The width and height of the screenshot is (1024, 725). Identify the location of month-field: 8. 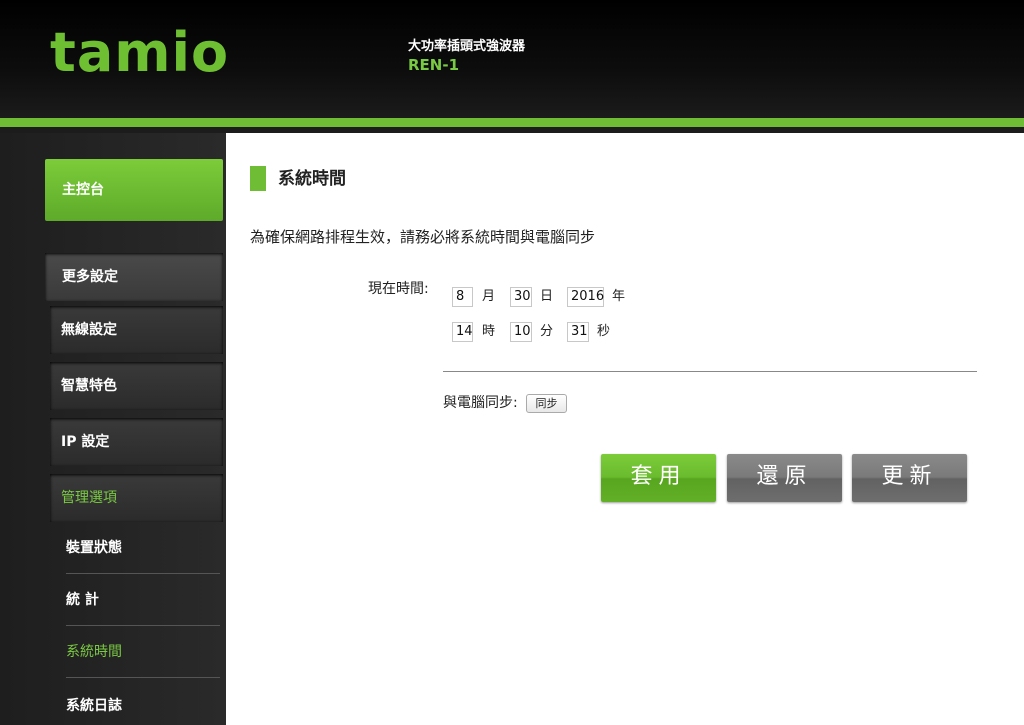
(462, 297).